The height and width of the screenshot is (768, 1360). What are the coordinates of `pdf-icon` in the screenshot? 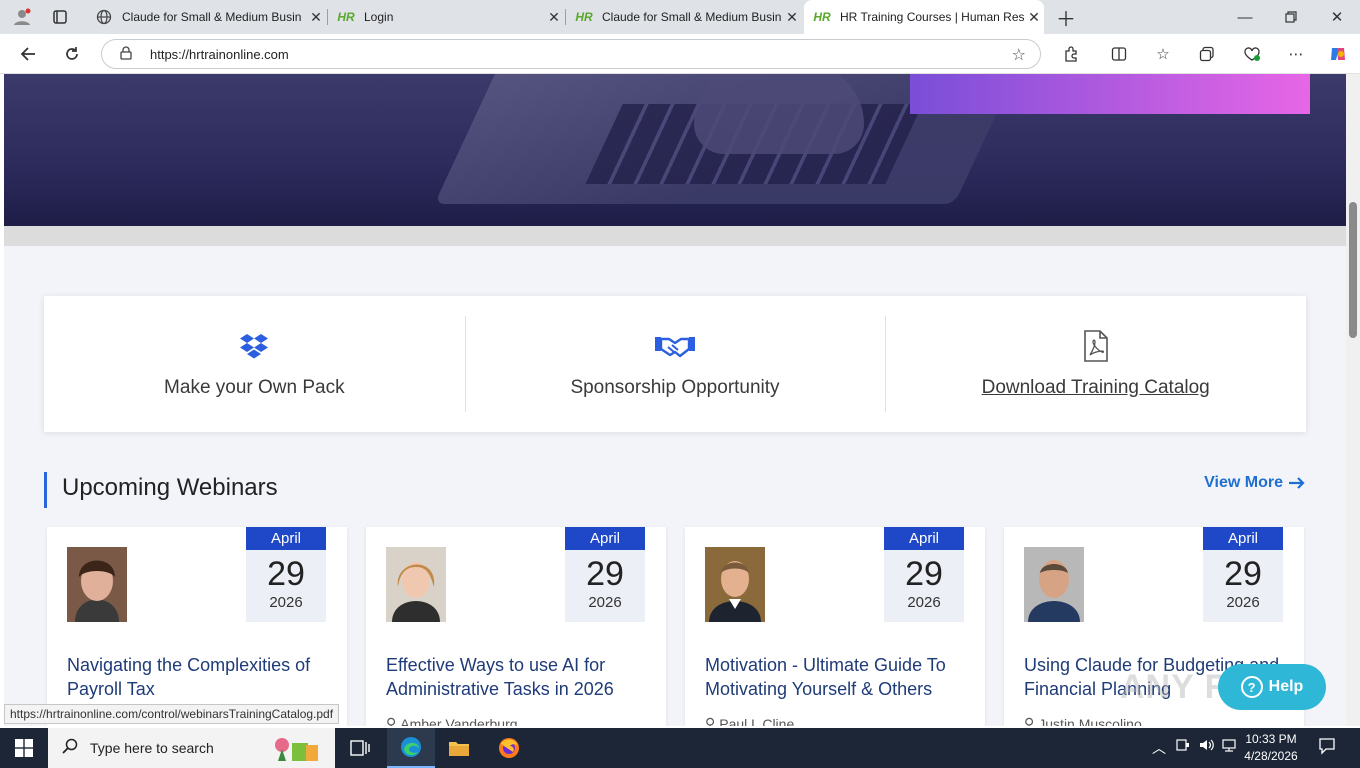 It's located at (1096, 346).